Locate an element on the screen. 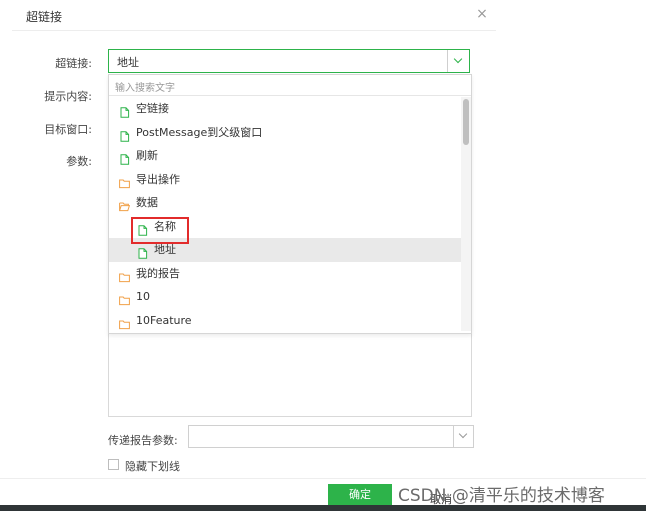  dropdown-item-label: 10Feature is located at coordinates (164, 320).